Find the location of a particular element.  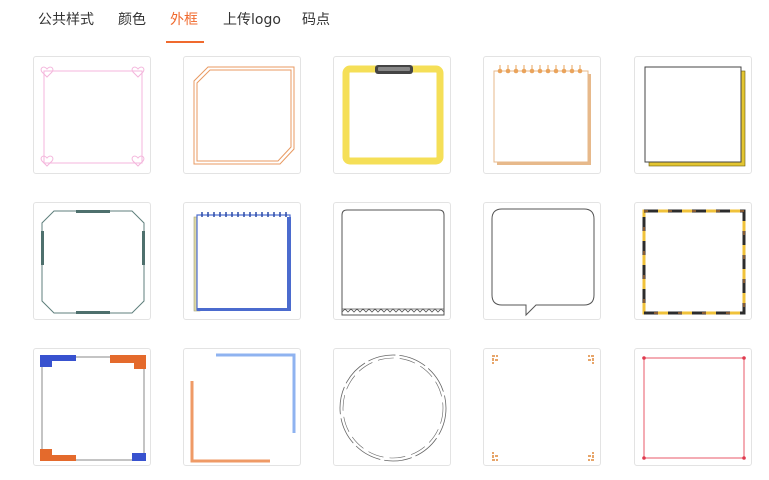

yellow-shadow-frame-icon is located at coordinates (695, 116).